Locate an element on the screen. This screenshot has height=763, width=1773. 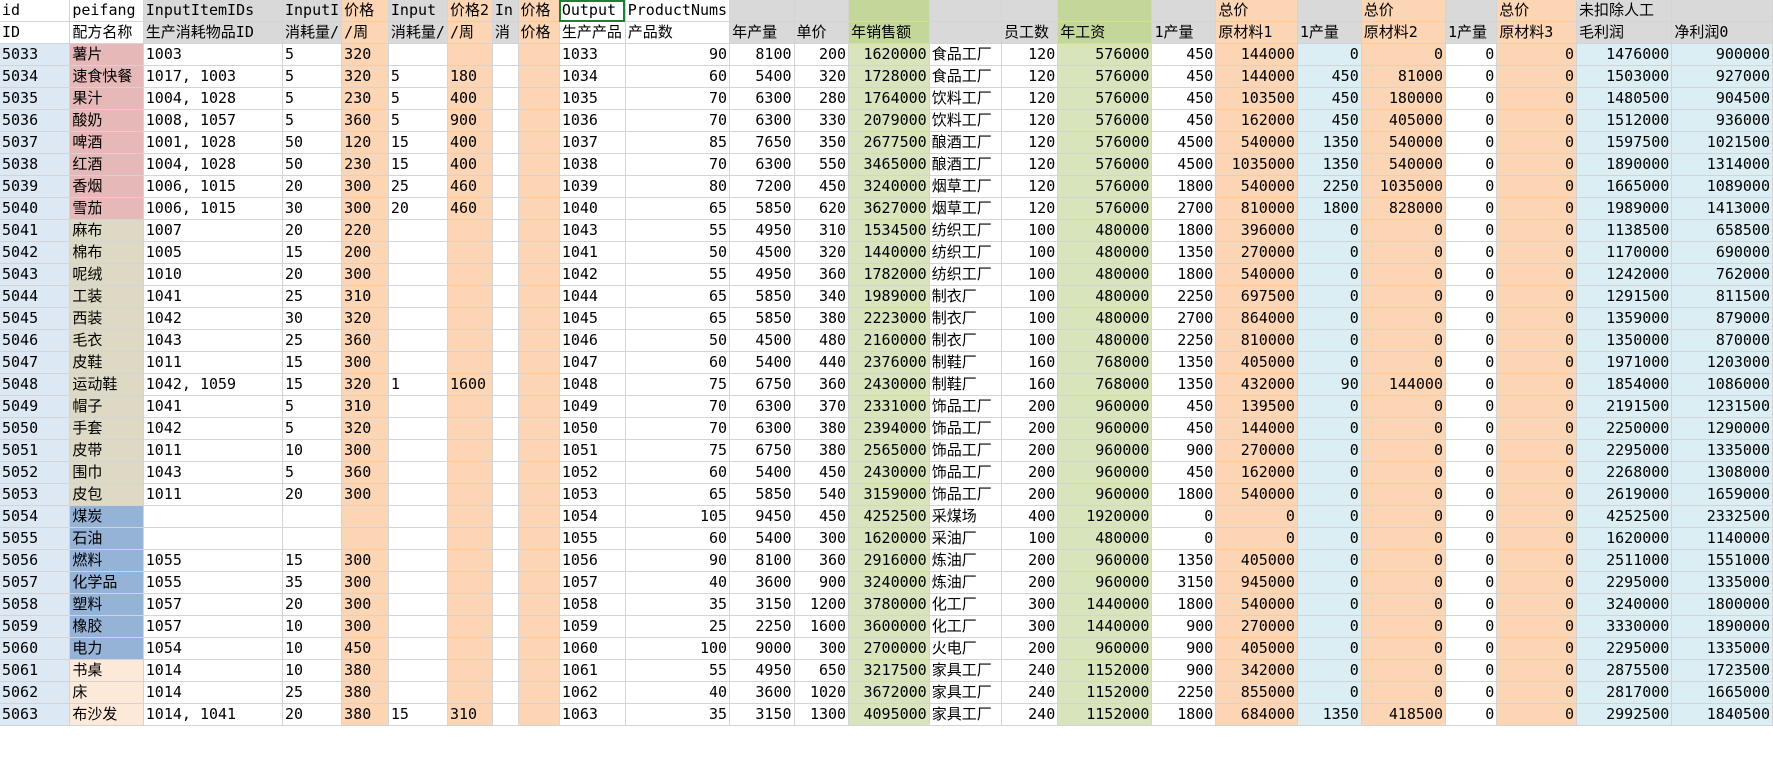
data-cell: 810000 is located at coordinates (1256, 340).